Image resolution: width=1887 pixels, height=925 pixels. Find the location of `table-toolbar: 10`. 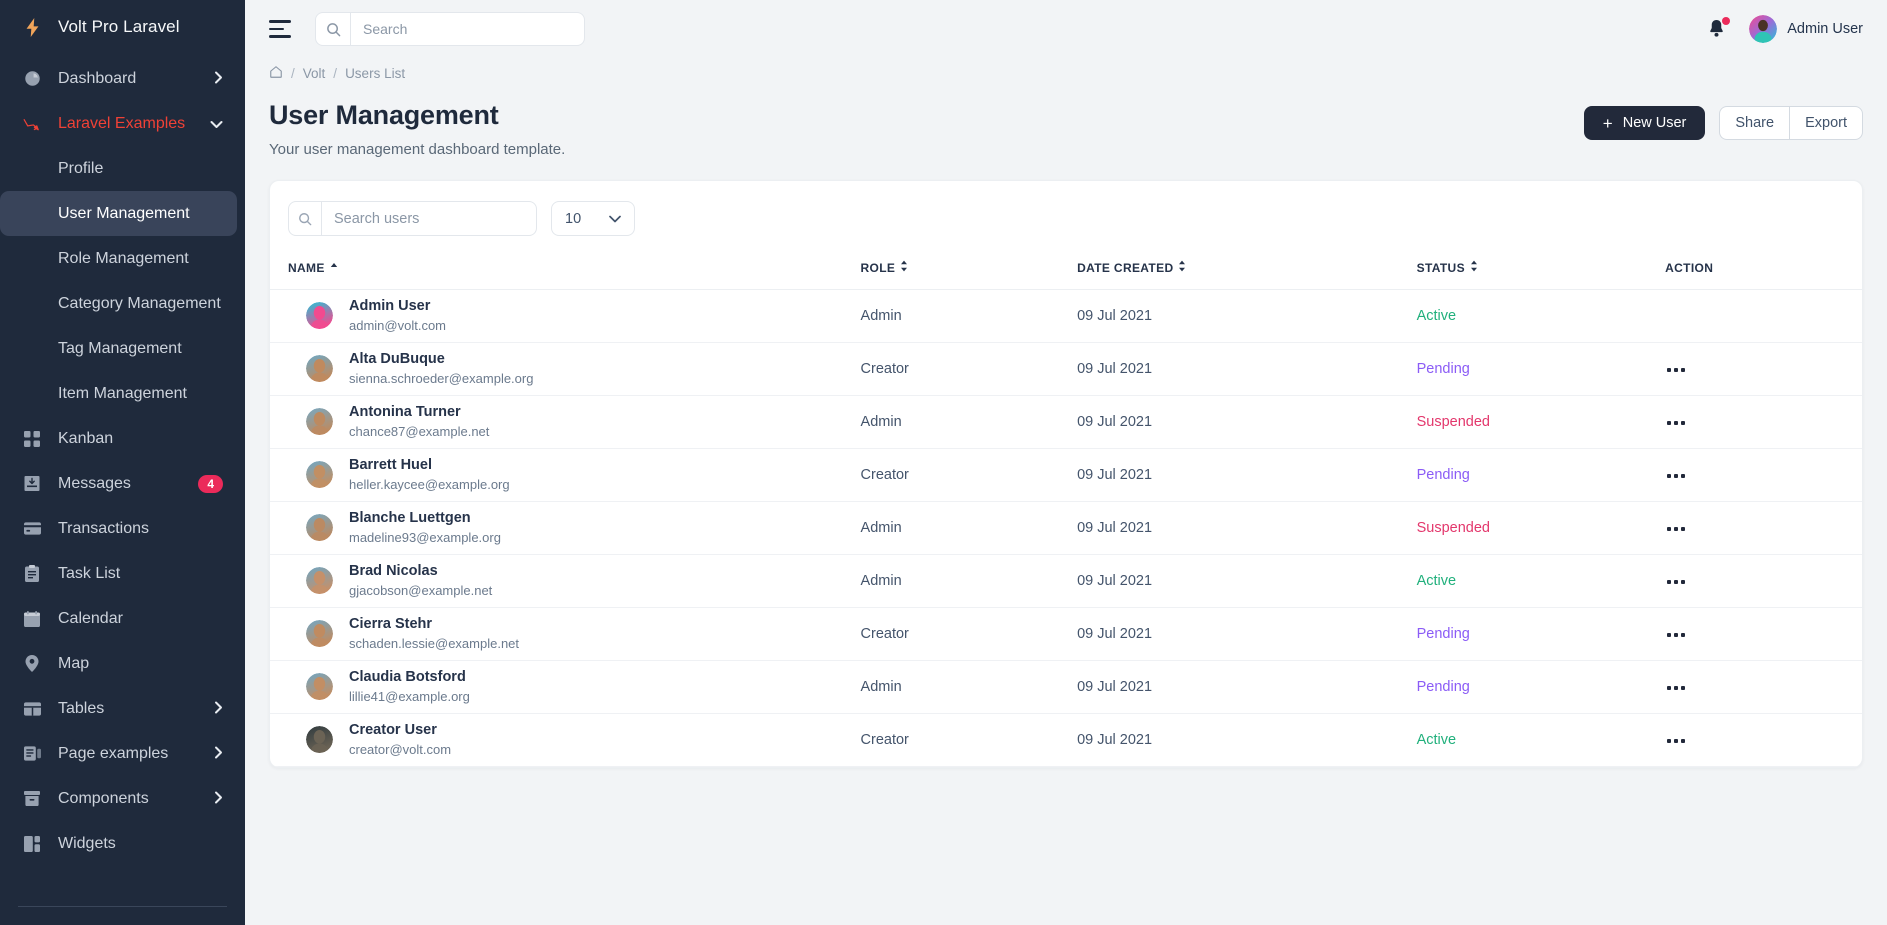

table-toolbar: 10 is located at coordinates (1066, 216).